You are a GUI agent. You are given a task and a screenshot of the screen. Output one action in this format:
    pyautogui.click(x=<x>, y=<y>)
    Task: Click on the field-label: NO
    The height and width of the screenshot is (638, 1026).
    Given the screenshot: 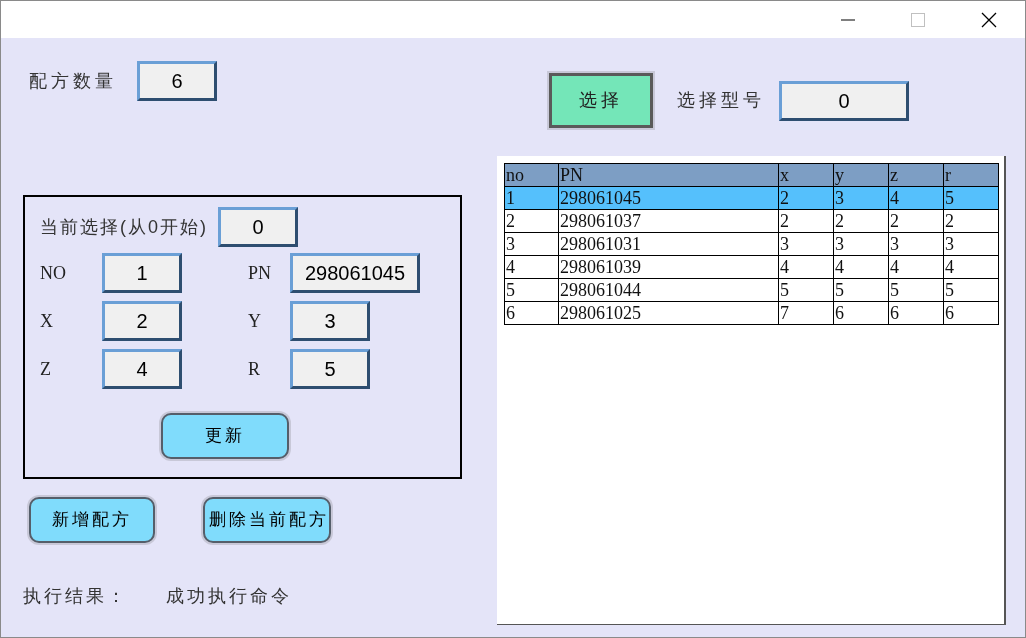 What is the action you would take?
    pyautogui.click(x=53, y=273)
    